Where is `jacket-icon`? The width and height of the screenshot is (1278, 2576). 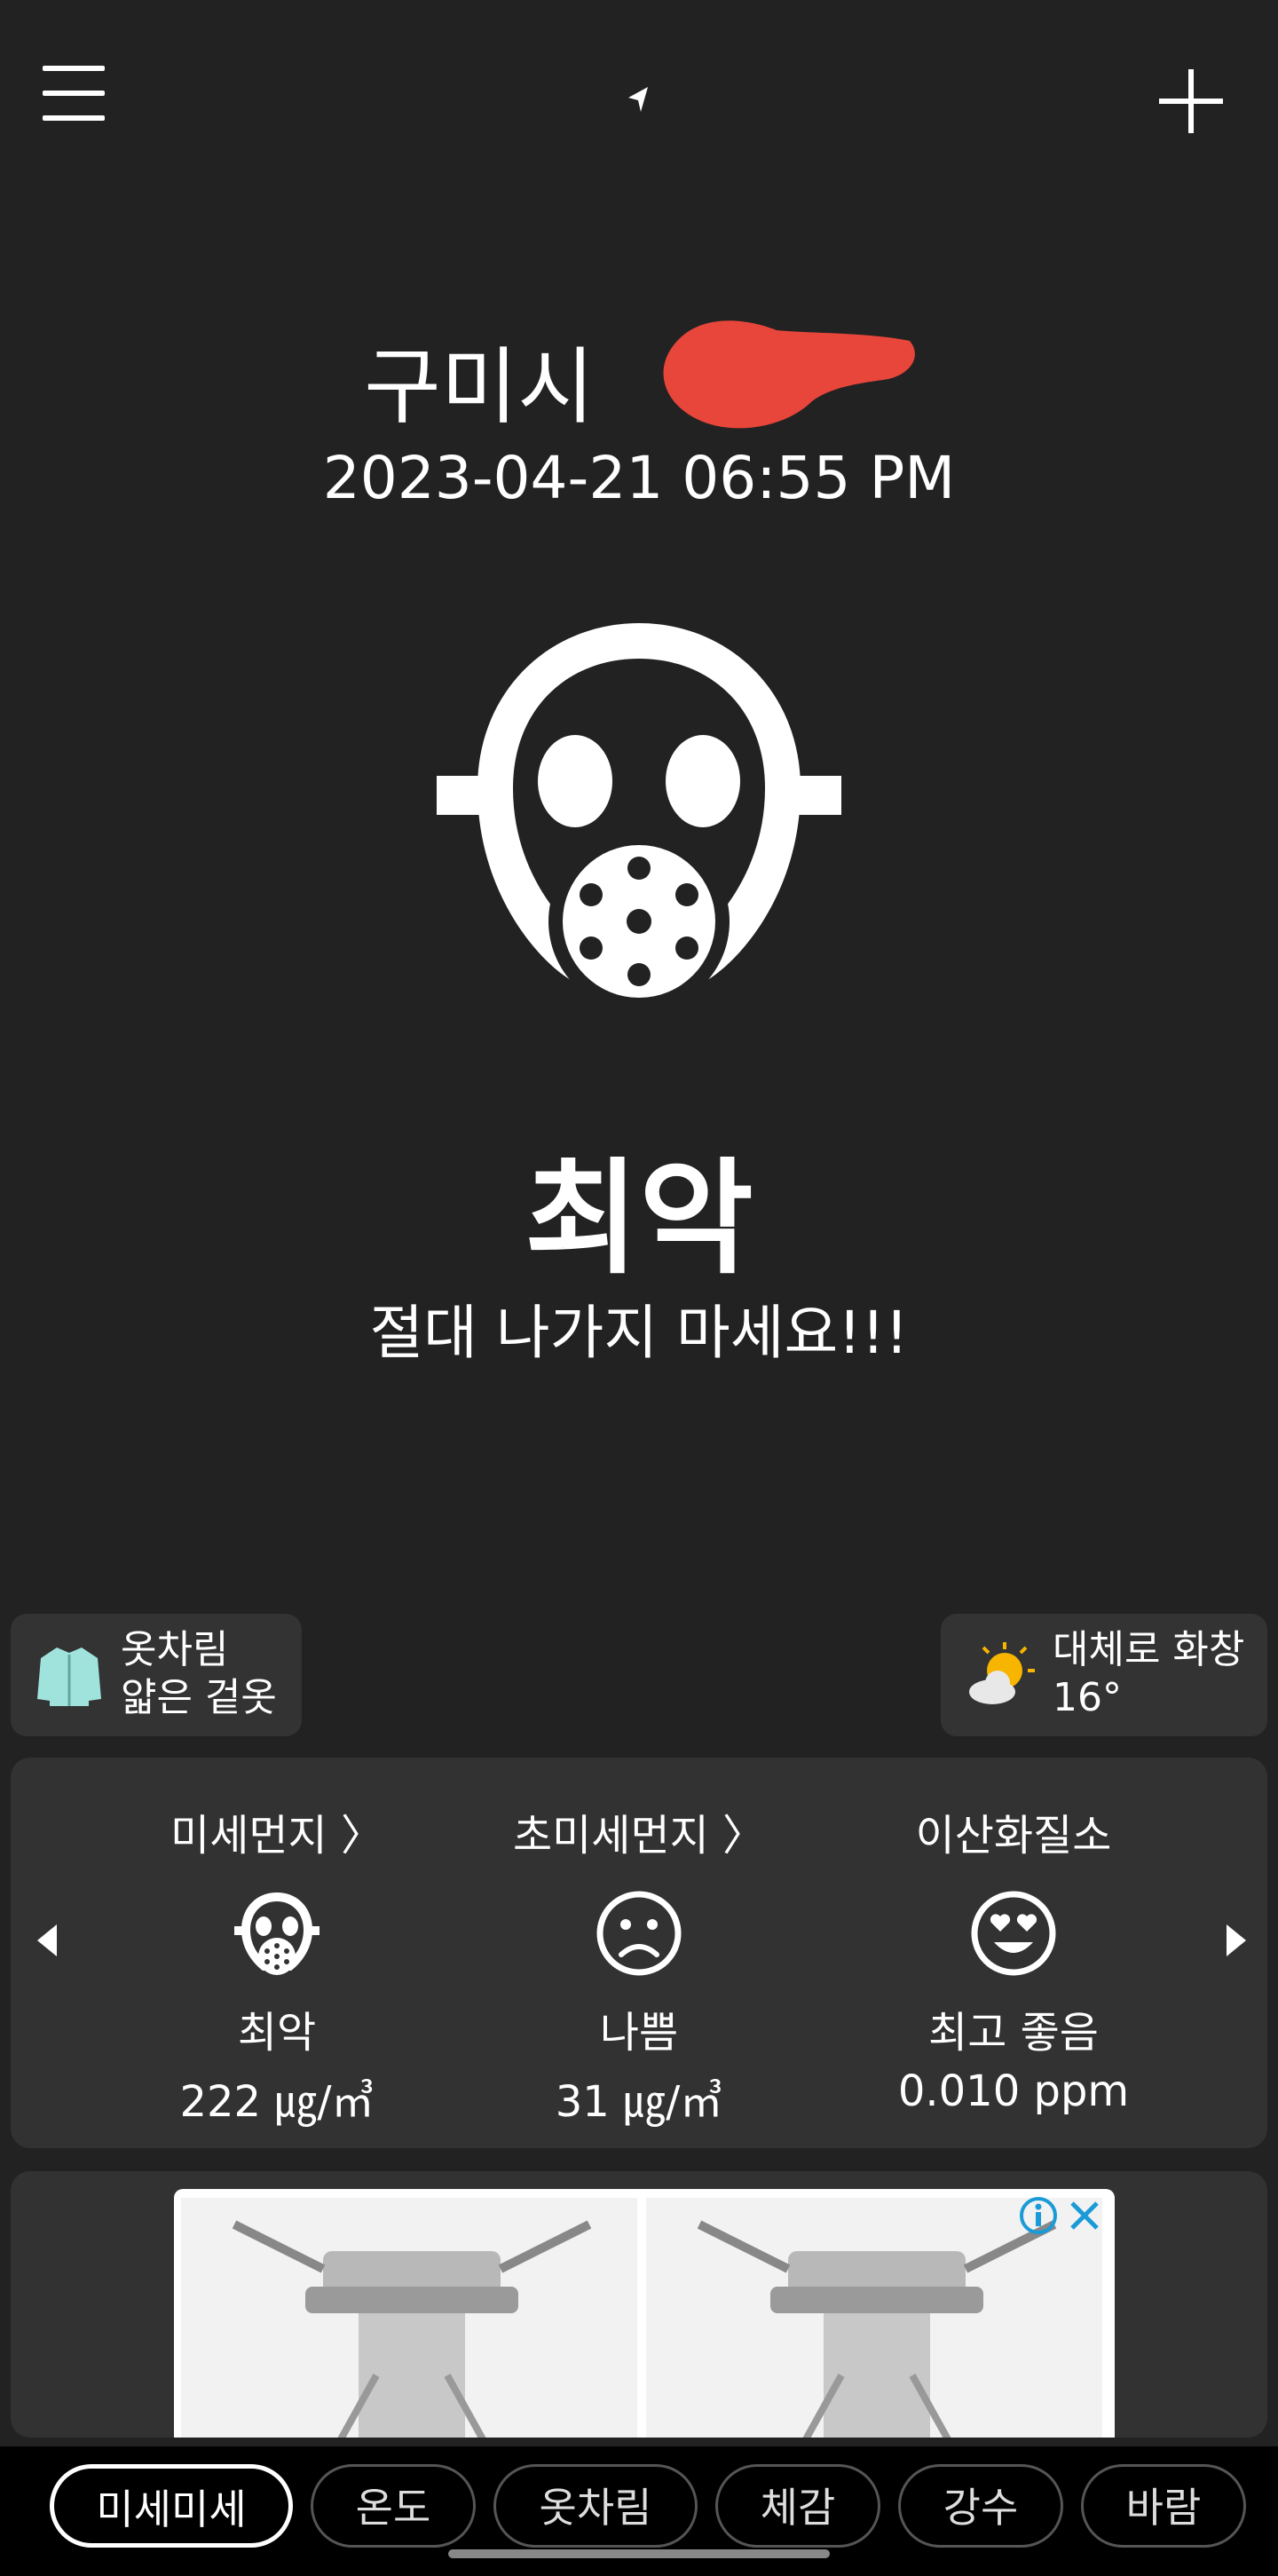
jacket-icon is located at coordinates (69, 1675).